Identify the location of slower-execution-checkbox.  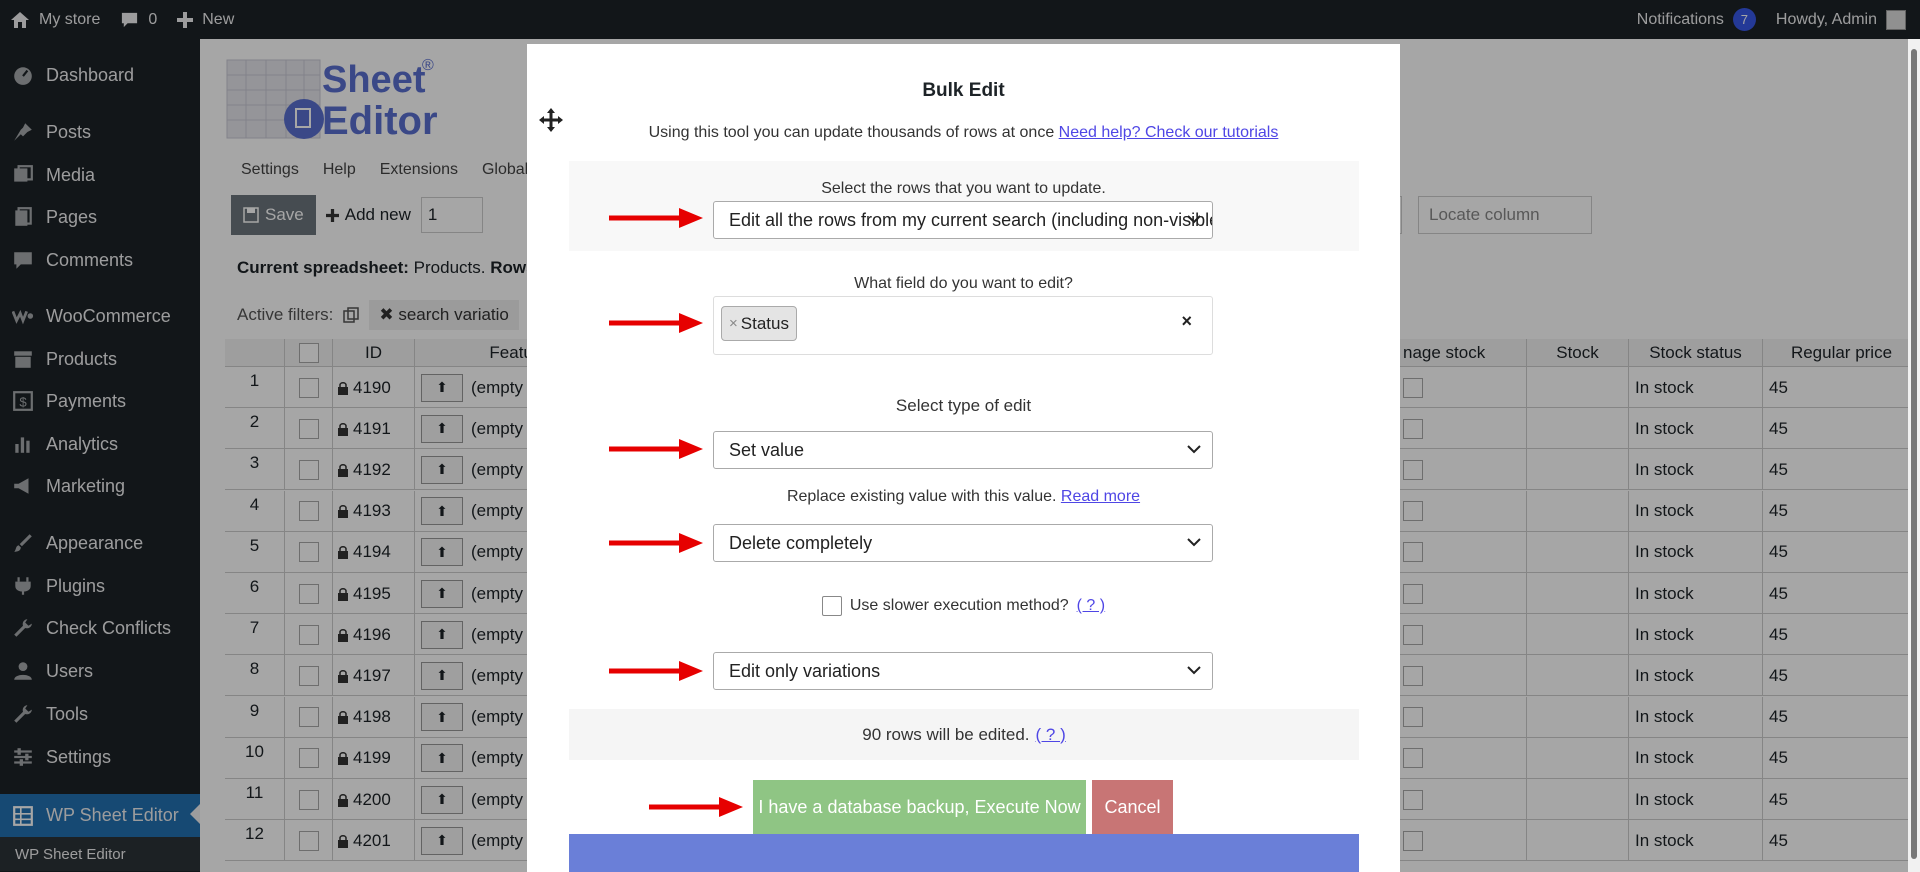
(831, 606).